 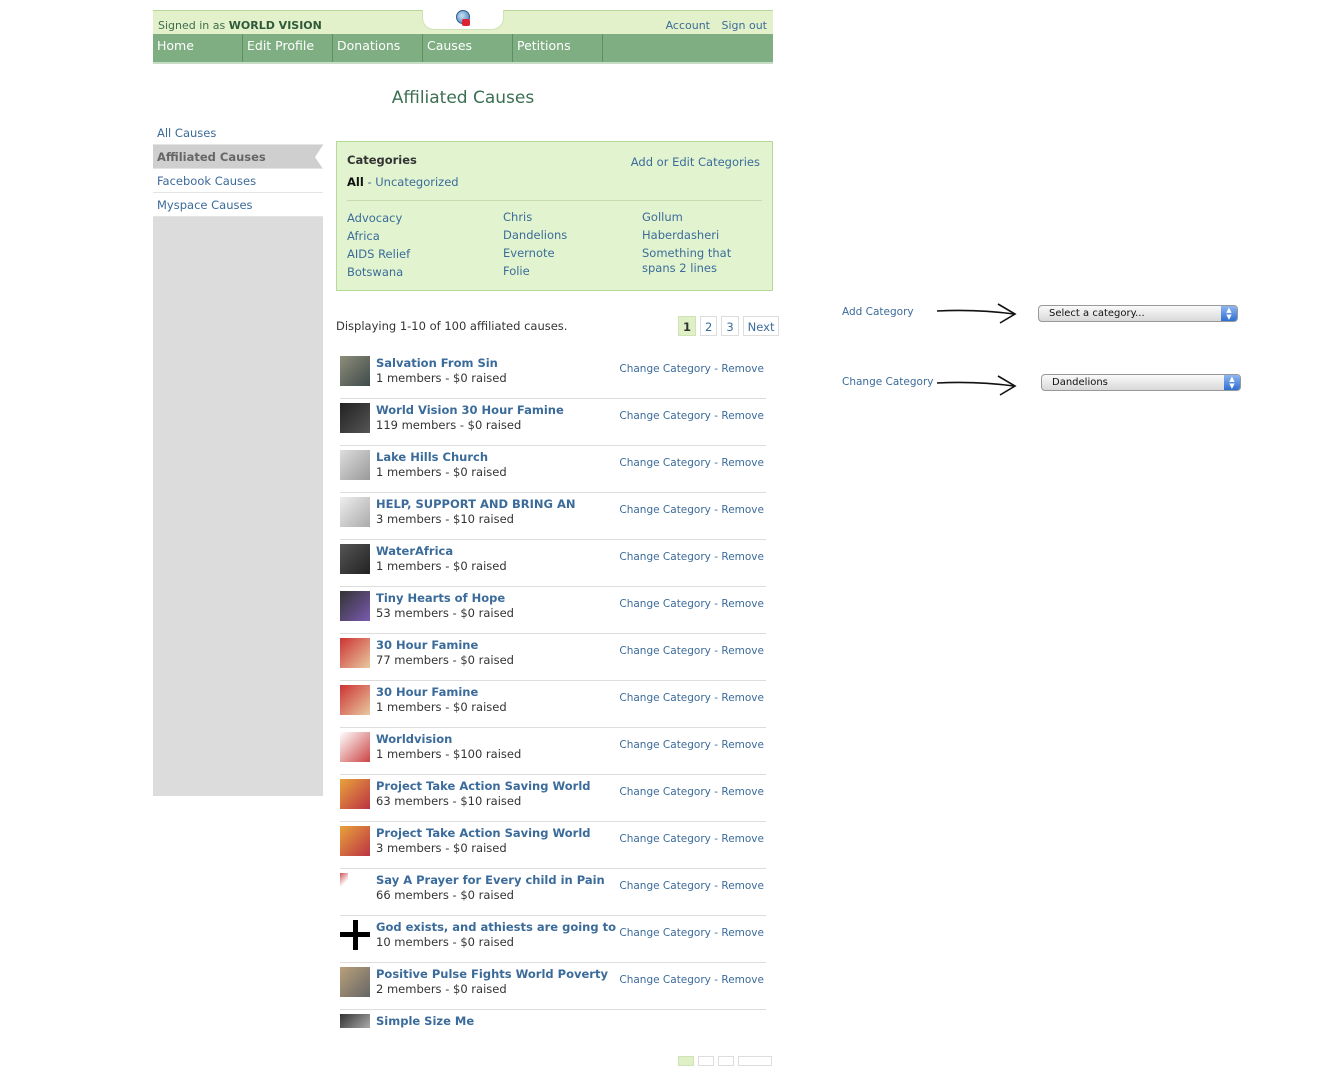 What do you see at coordinates (535, 219) in the screenshot?
I see `category-link: Chris` at bounding box center [535, 219].